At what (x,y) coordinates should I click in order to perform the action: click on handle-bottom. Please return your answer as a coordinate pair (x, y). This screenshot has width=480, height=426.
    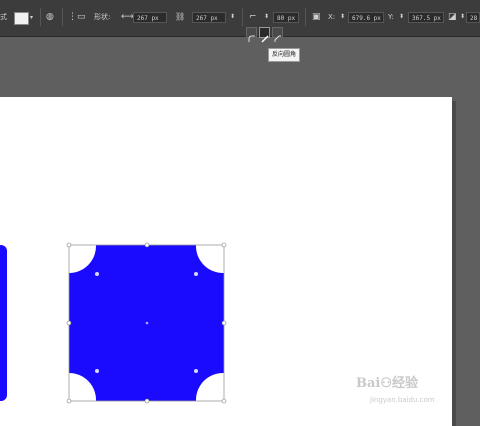
    Looking at the image, I should click on (147, 401).